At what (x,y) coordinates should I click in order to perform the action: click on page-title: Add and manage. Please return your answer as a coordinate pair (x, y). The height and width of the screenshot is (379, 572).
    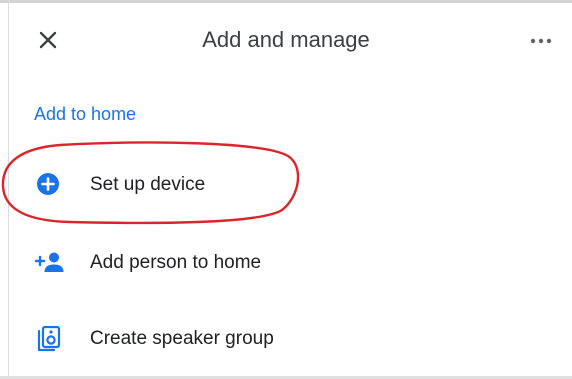
    Looking at the image, I should click on (286, 39).